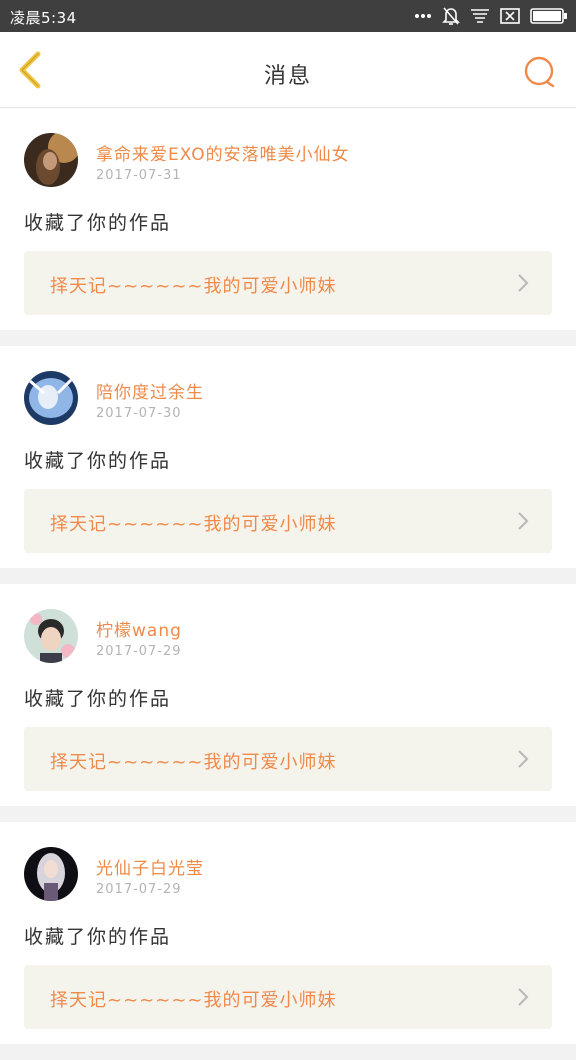  What do you see at coordinates (549, 16) in the screenshot?
I see `battery-icon` at bounding box center [549, 16].